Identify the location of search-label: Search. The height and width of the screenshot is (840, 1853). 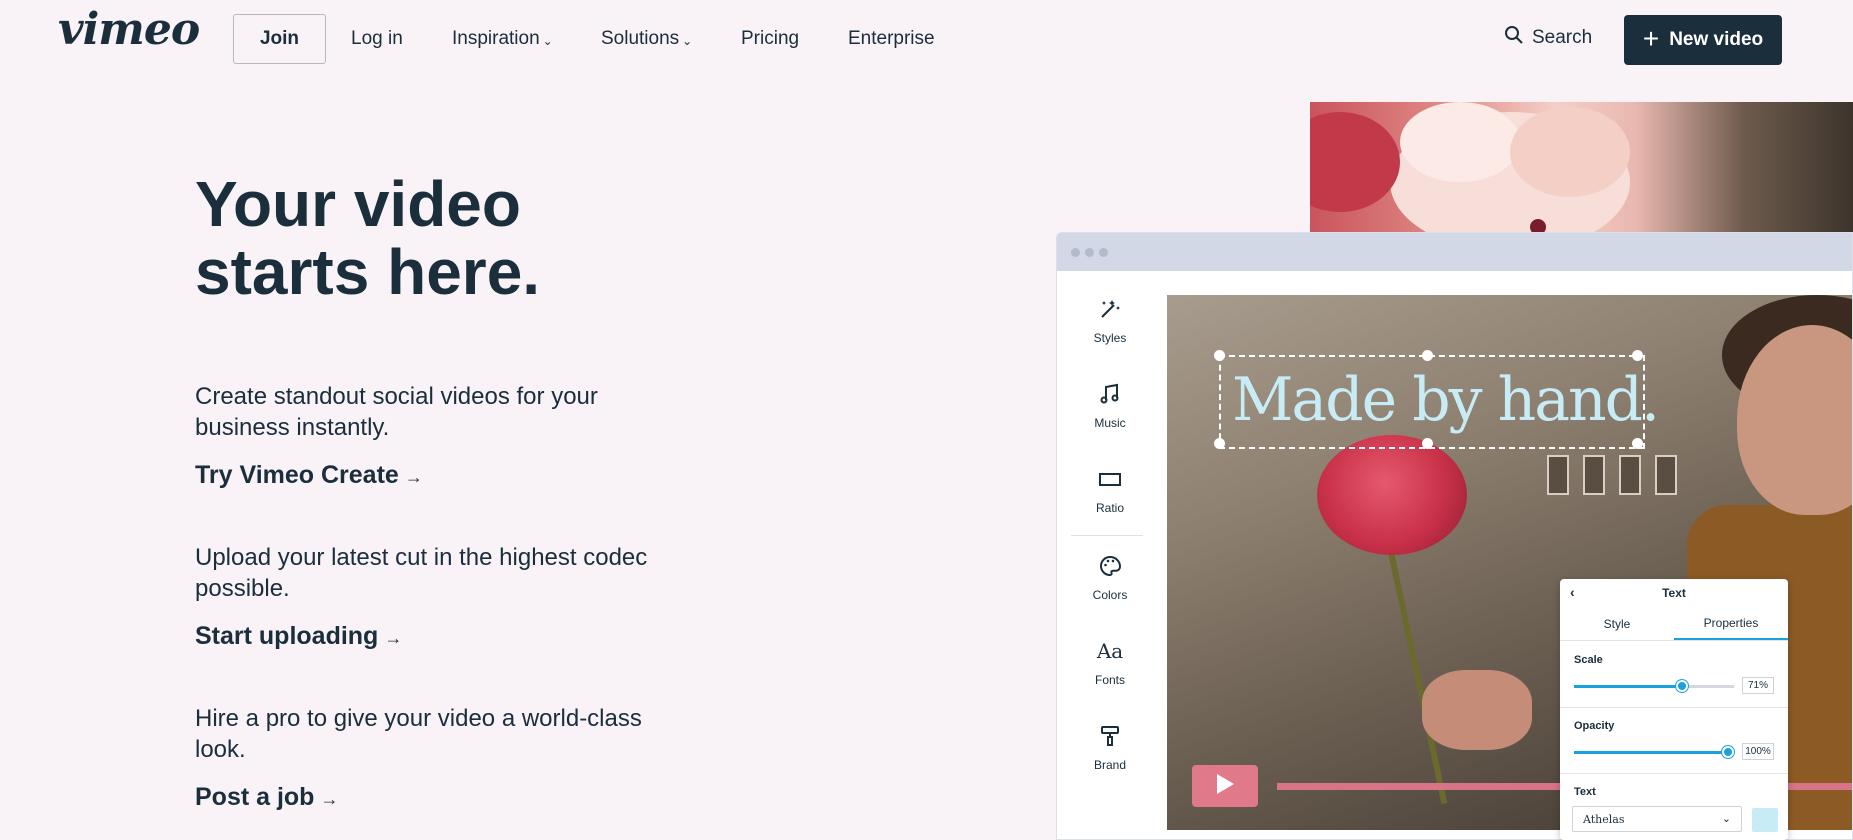
(1562, 37).